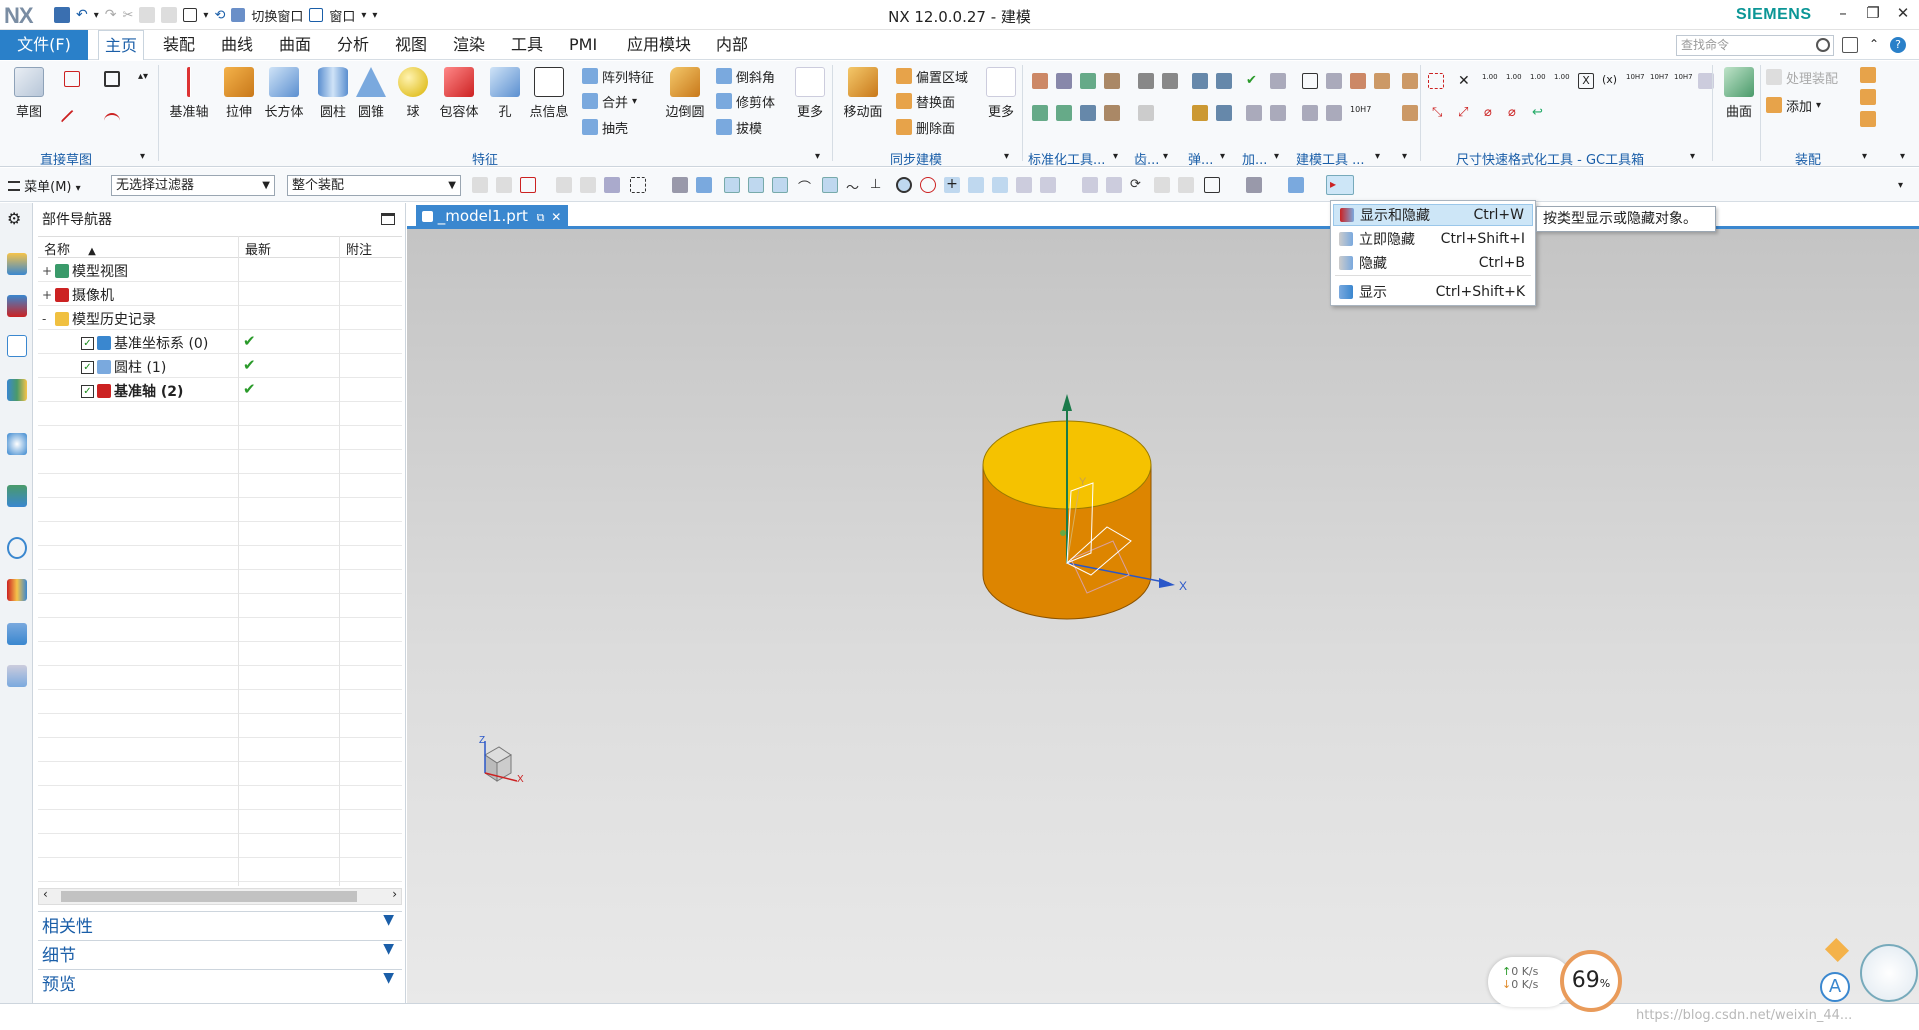 The width and height of the screenshot is (1919, 1030). Describe the element at coordinates (583, 45) in the screenshot. I see `tab-pmi: PMI` at that location.